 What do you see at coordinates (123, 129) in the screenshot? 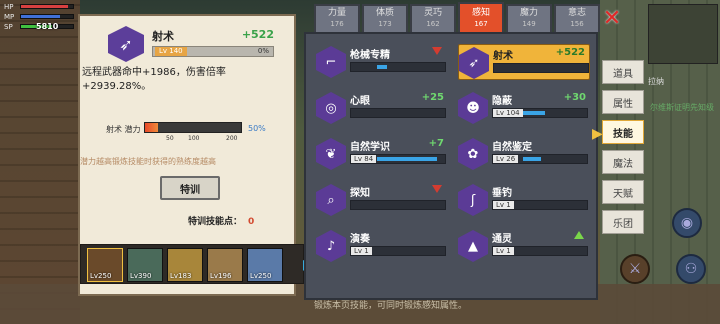
I see `potential-label: 射术 潜力` at bounding box center [123, 129].